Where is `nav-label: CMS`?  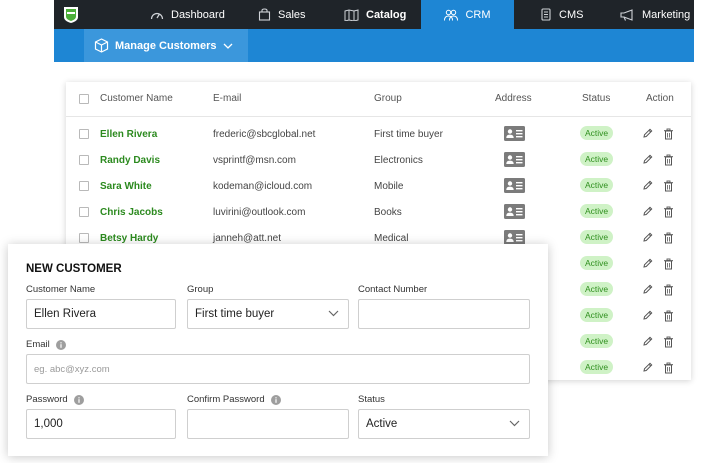
nav-label: CMS is located at coordinates (571, 14).